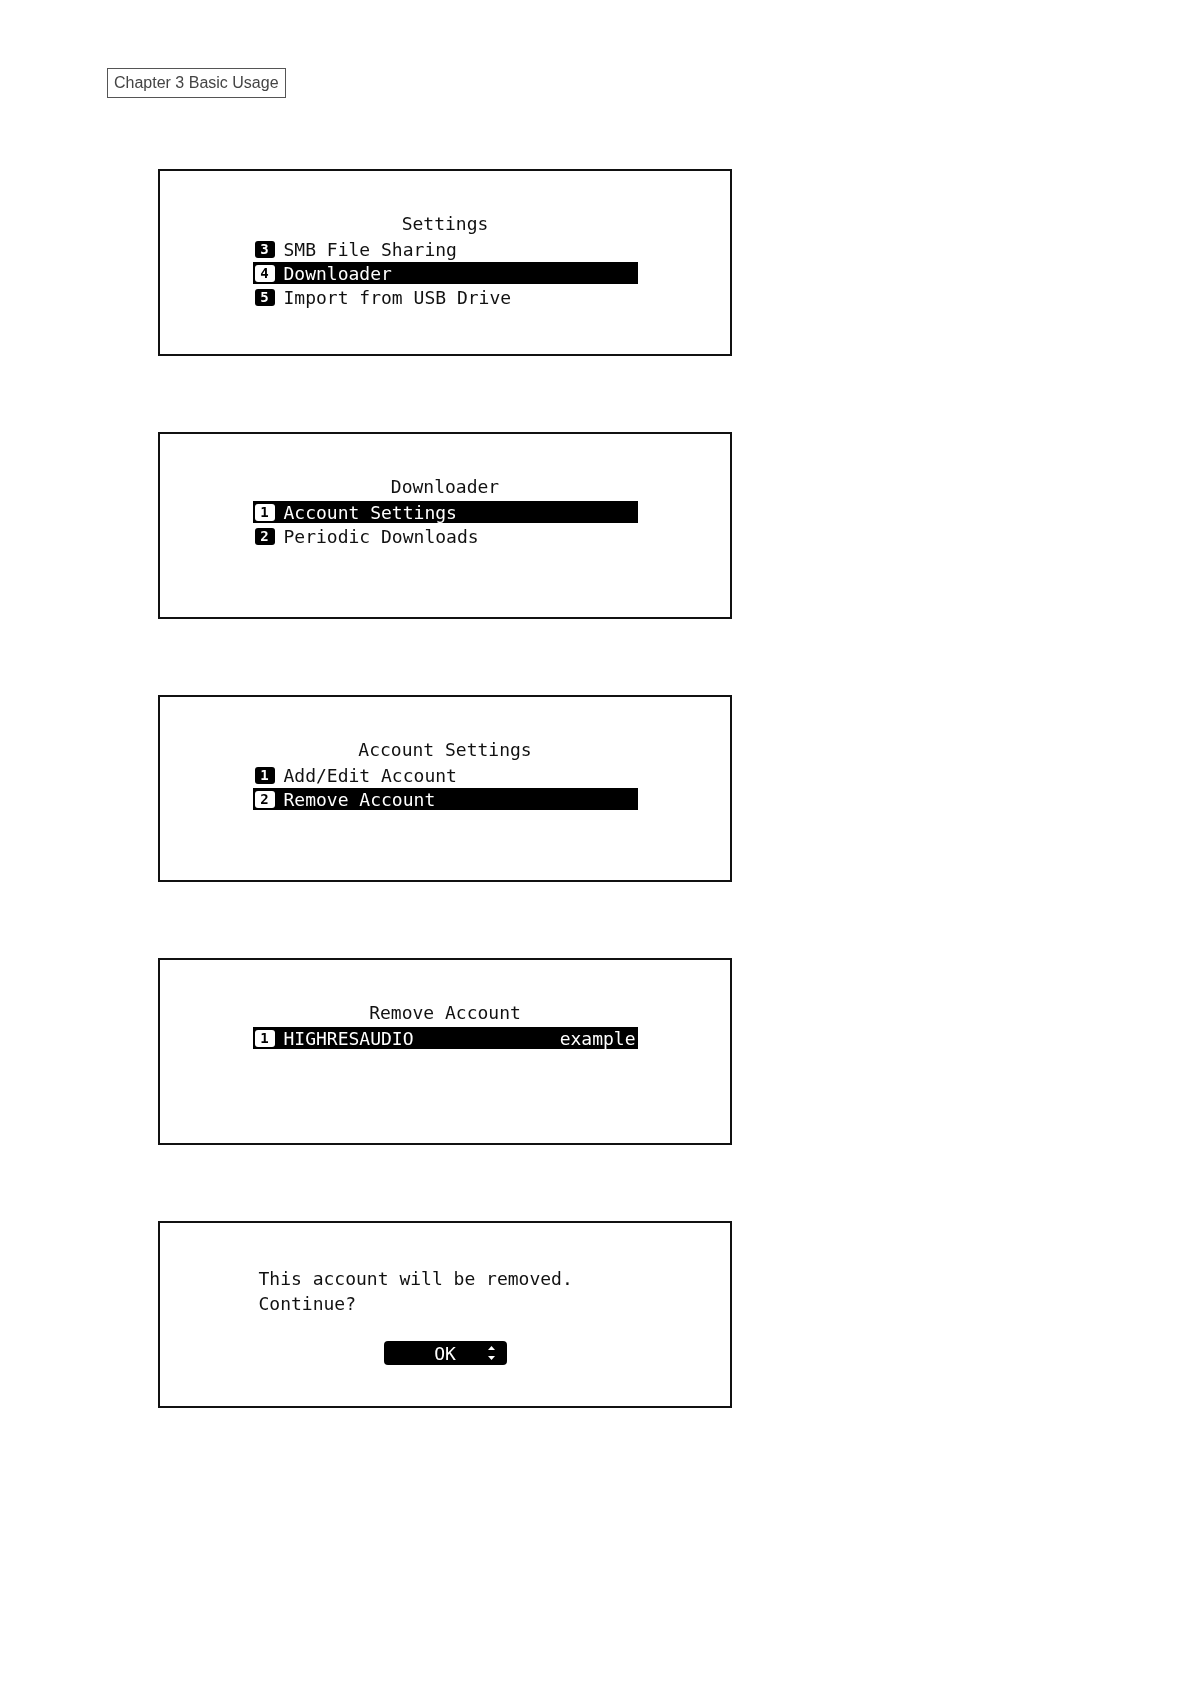  What do you see at coordinates (445, 775) in the screenshot?
I see `menu-item: 1 Add/Edit Account` at bounding box center [445, 775].